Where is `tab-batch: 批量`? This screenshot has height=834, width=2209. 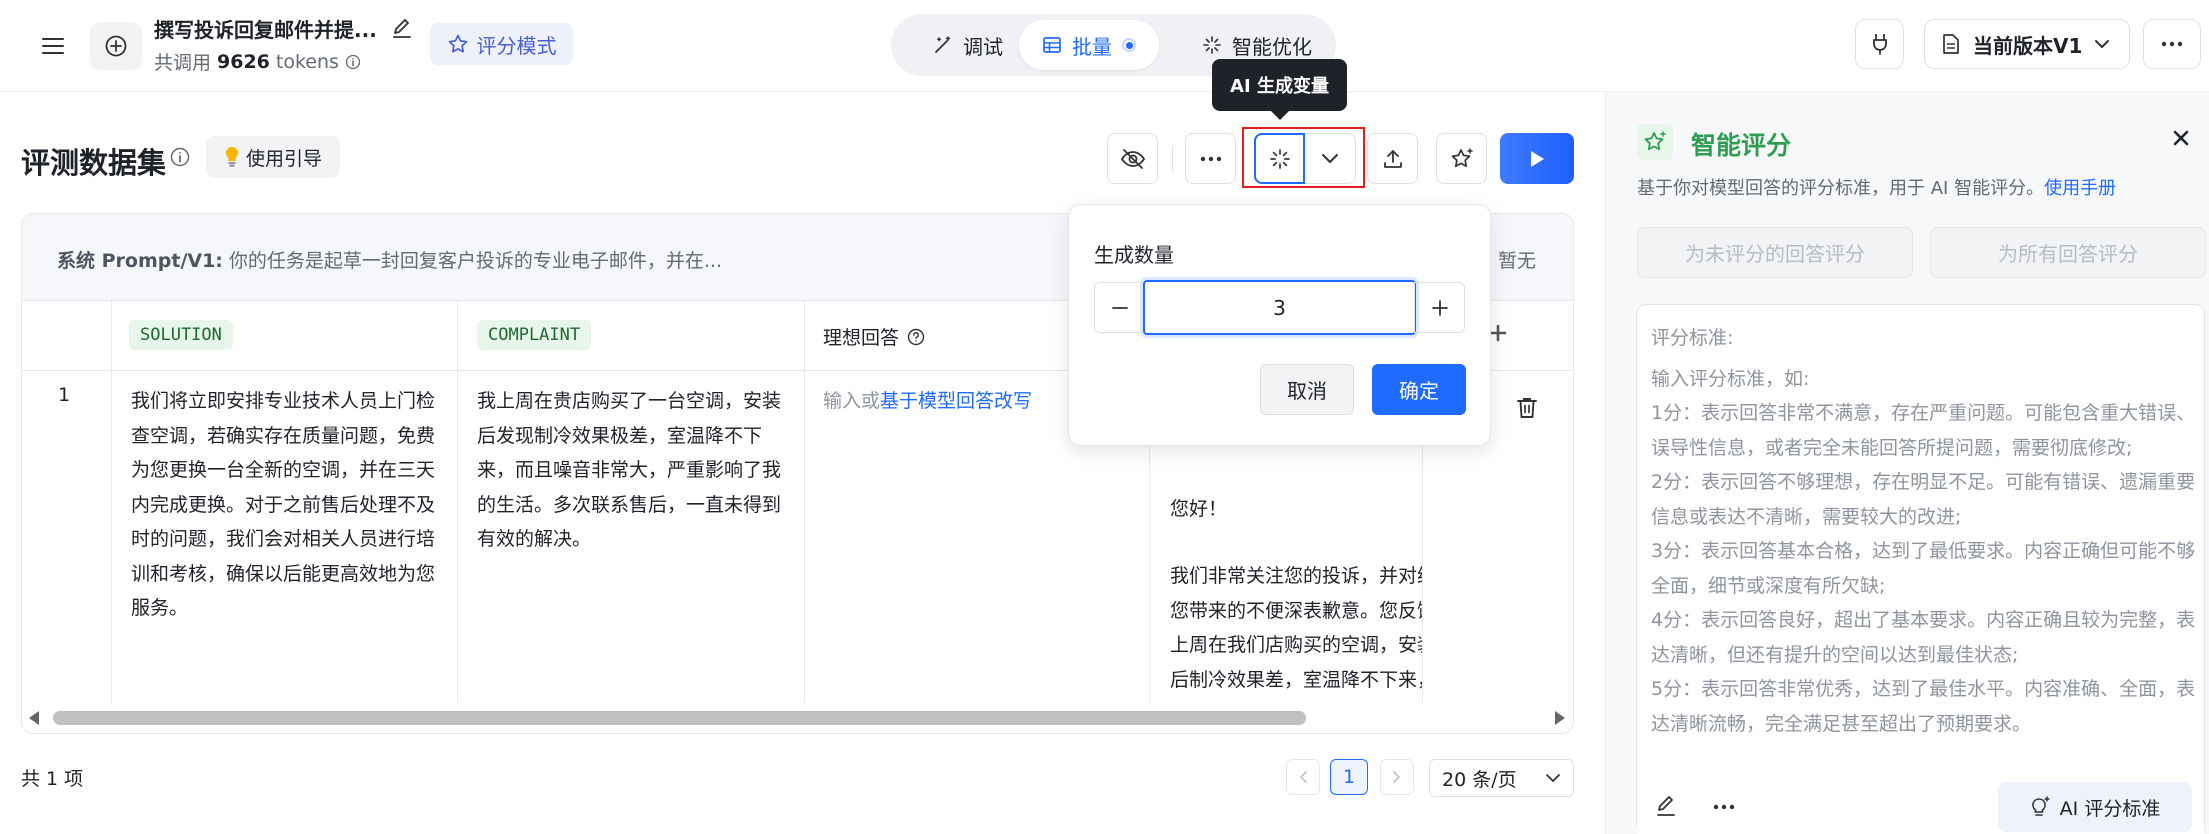
tab-batch: 批量 is located at coordinates (1089, 45).